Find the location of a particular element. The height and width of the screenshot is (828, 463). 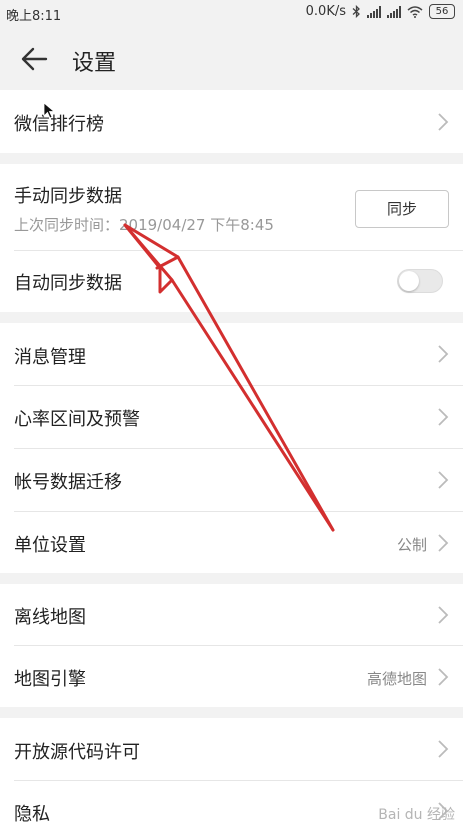

settings-group-map: 离线地图 地图引擎 高德地图 is located at coordinates (231, 645).